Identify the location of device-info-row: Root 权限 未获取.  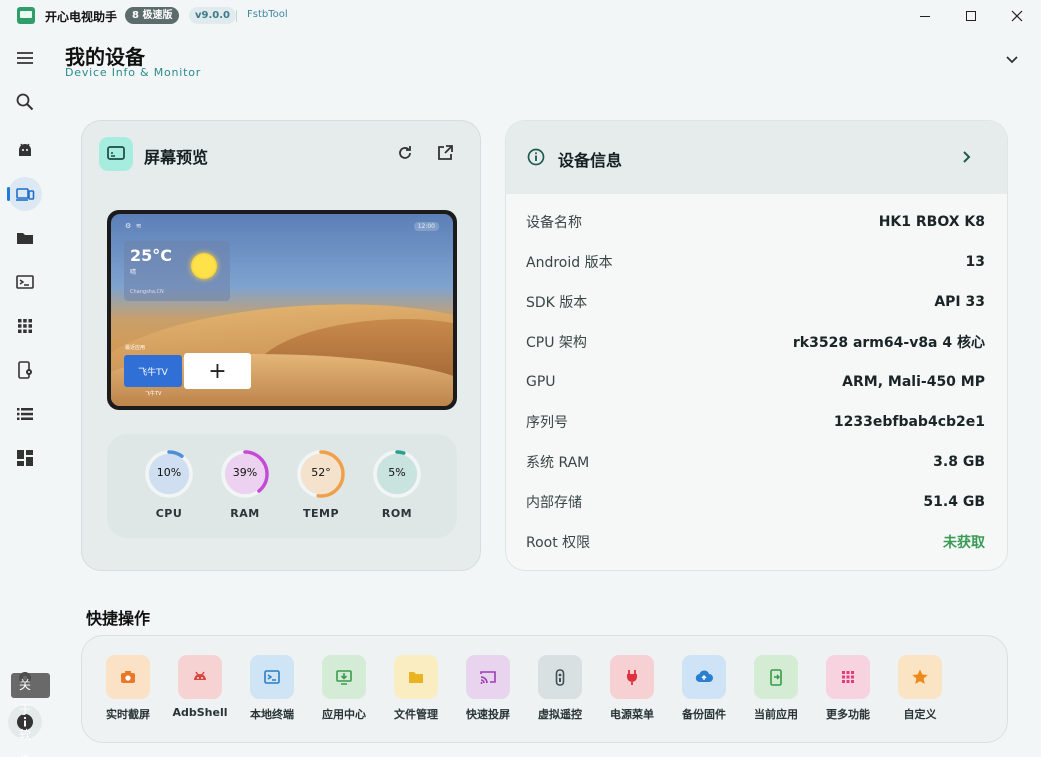
(755, 542).